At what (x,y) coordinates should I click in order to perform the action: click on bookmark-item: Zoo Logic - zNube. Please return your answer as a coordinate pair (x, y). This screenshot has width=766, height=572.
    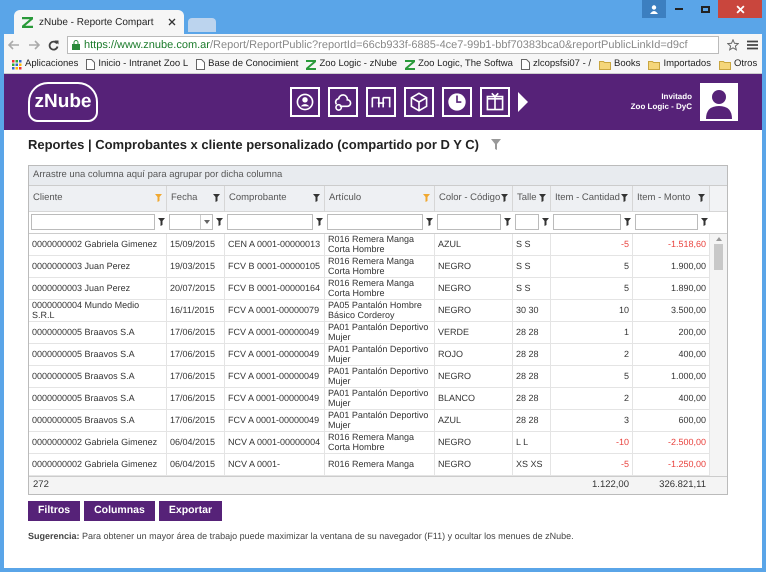
    Looking at the image, I should click on (352, 64).